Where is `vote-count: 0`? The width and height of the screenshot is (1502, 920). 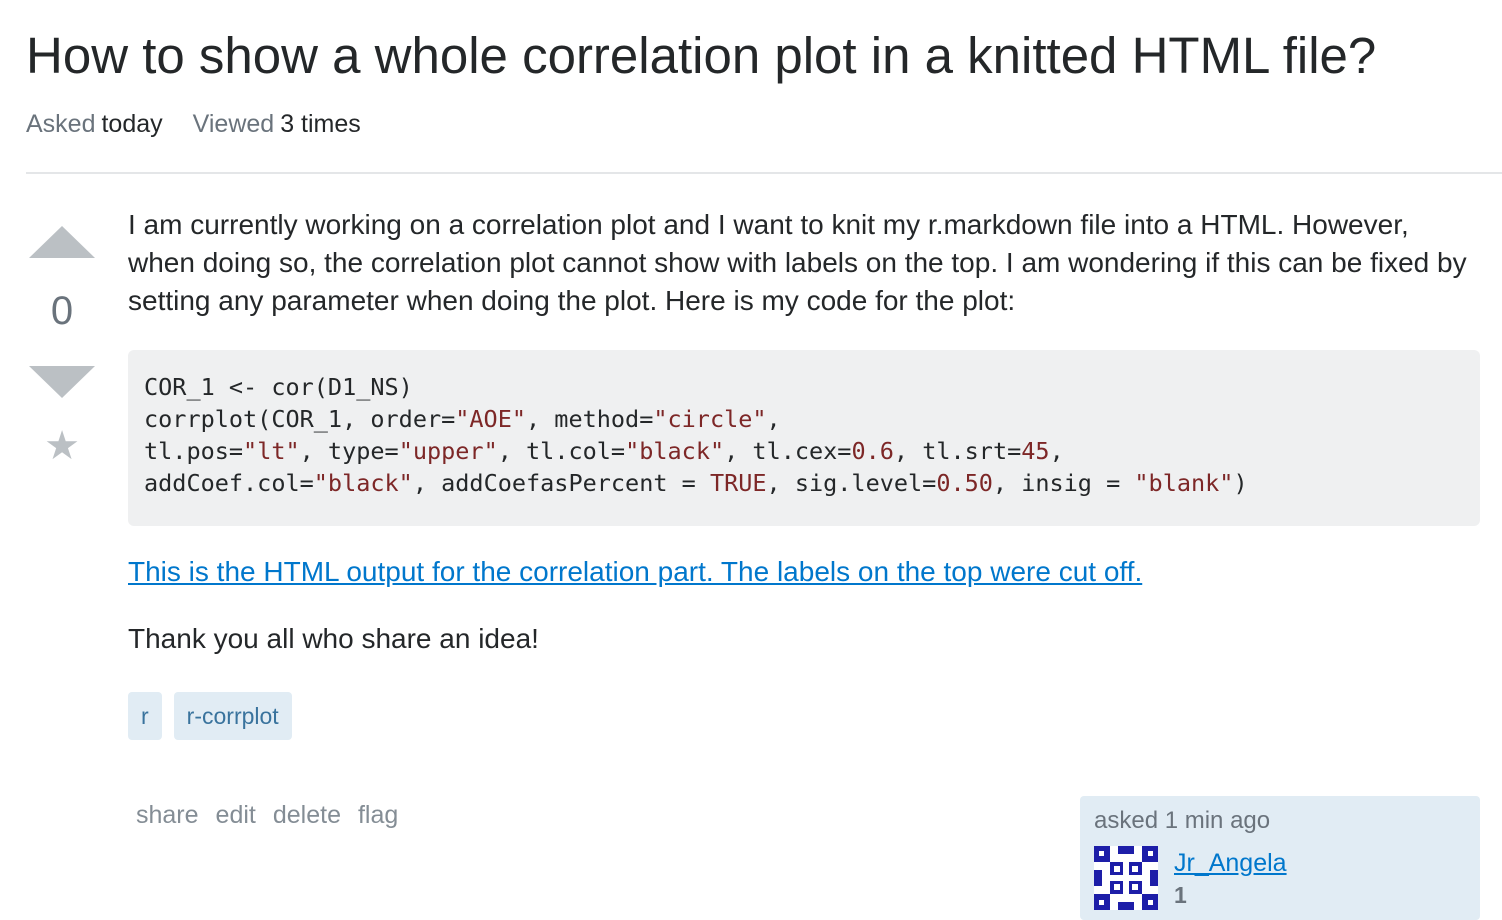
vote-count: 0 is located at coordinates (62, 311).